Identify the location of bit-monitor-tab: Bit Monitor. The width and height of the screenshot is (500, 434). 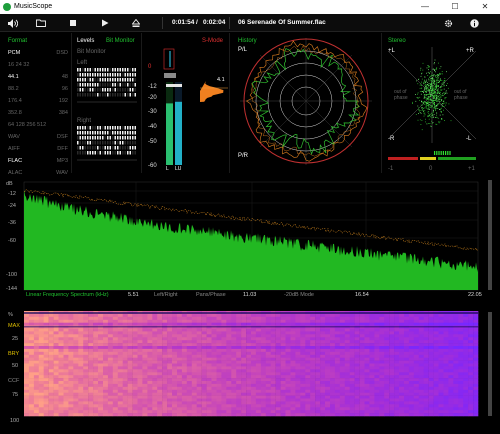
(120, 41).